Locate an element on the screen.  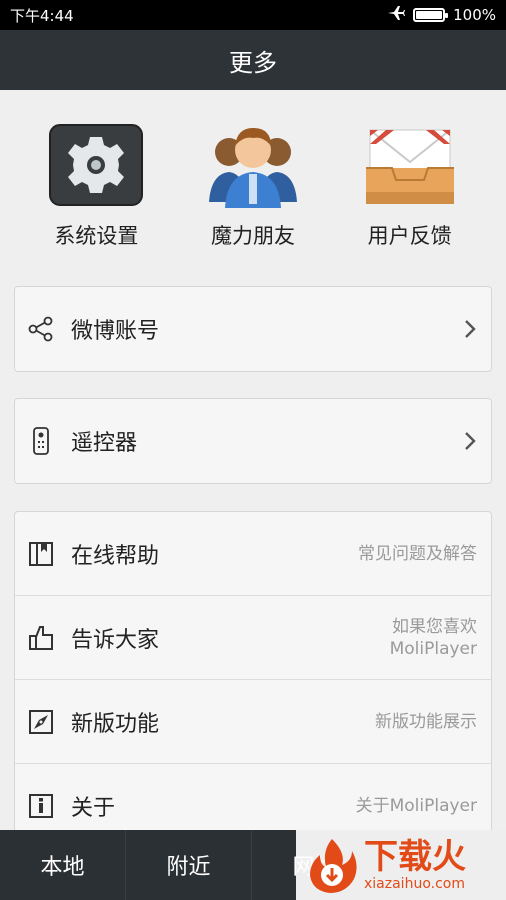
row-label: 在线帮助 is located at coordinates (115, 556).